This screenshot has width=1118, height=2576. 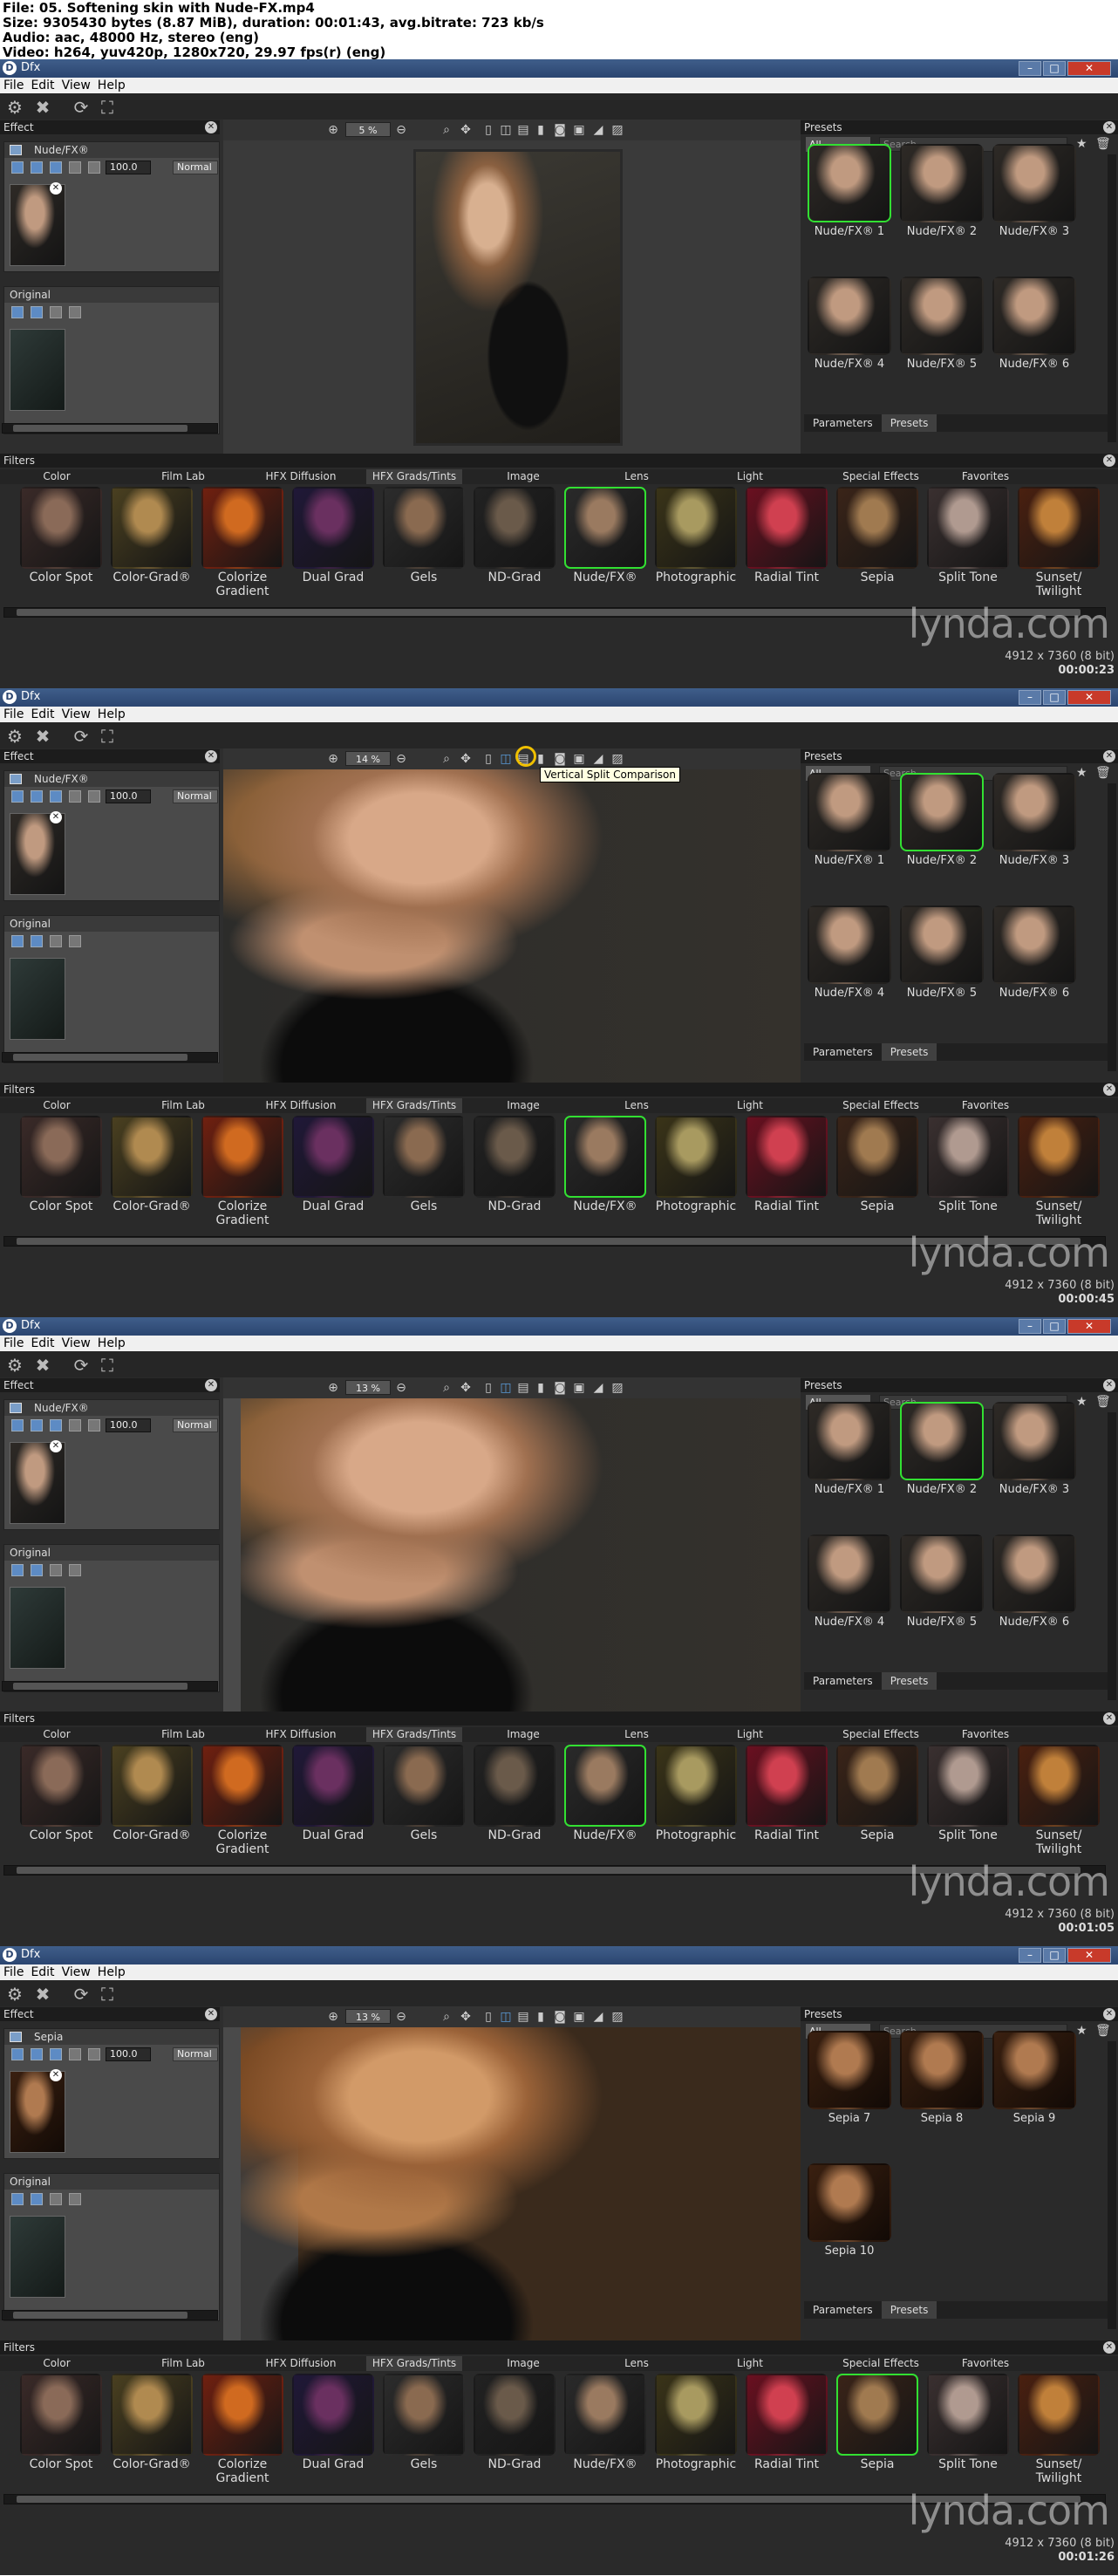 I want to click on zoom-level: 14 %, so click(x=368, y=758).